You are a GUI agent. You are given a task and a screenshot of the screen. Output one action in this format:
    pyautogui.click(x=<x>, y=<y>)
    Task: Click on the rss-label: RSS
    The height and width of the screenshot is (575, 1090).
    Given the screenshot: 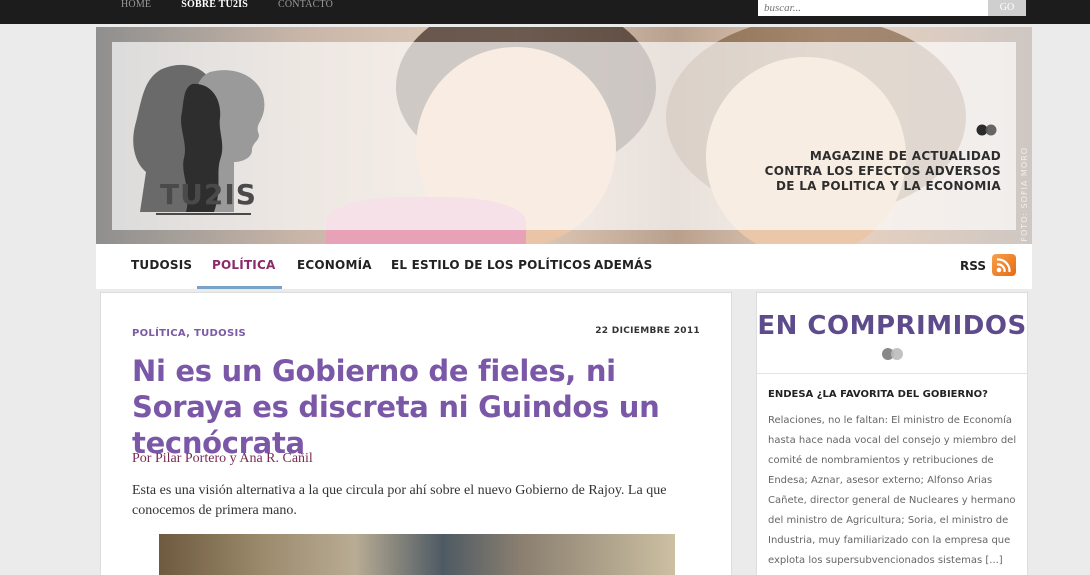 What is the action you would take?
    pyautogui.click(x=973, y=266)
    